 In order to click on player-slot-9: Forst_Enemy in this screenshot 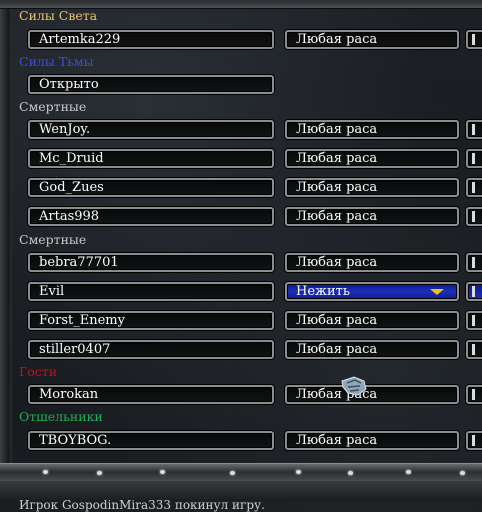, I will do `click(151, 320)`.